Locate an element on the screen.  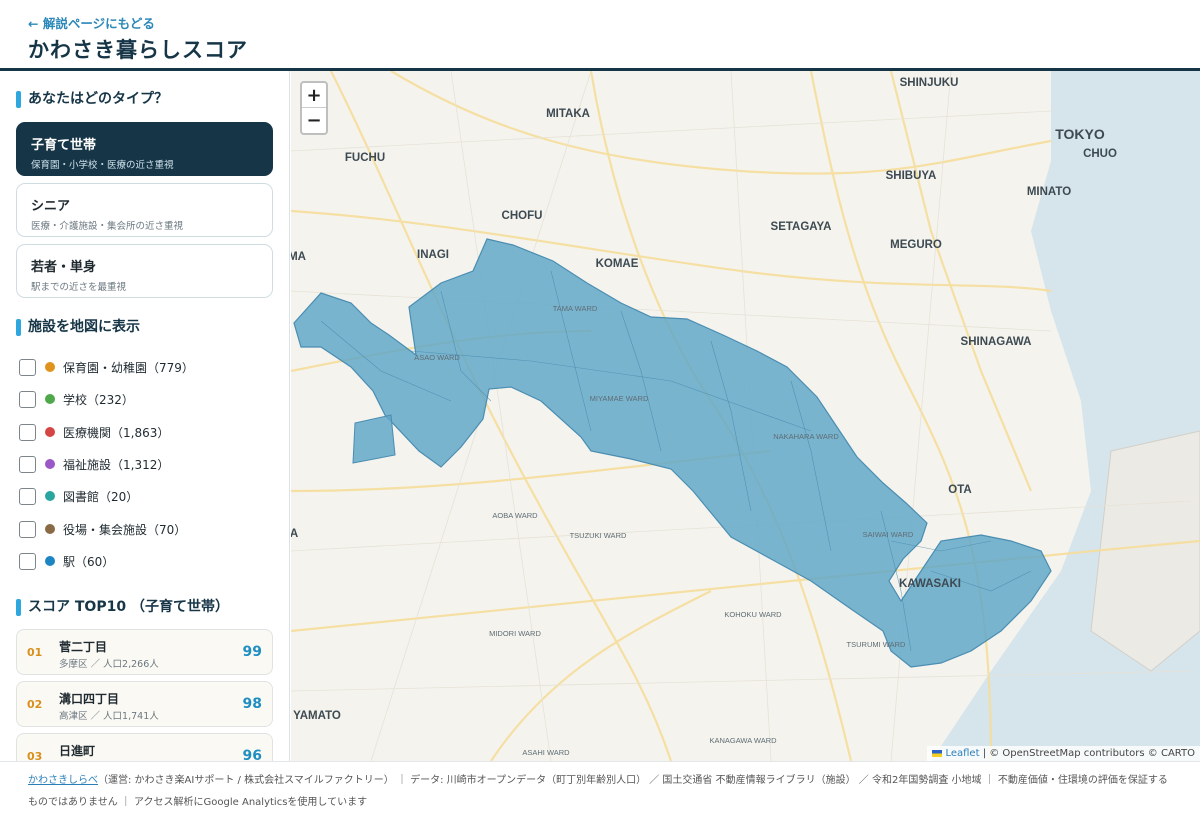
rank-number: 03 is located at coordinates (35, 755).